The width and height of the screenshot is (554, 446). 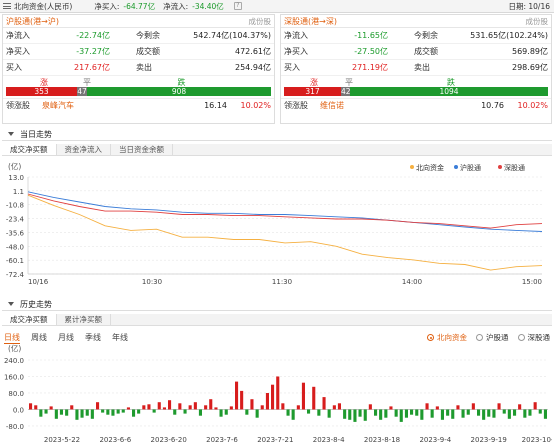 I want to click on help-icon: ?, so click(x=237, y=6).